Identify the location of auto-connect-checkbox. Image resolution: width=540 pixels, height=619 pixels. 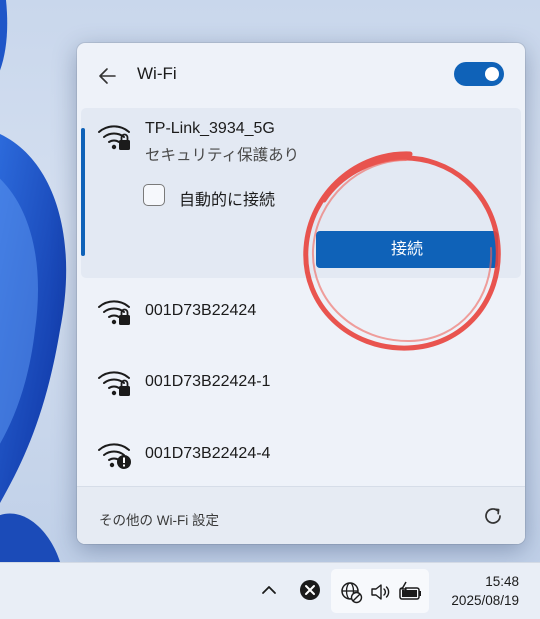
(154, 195).